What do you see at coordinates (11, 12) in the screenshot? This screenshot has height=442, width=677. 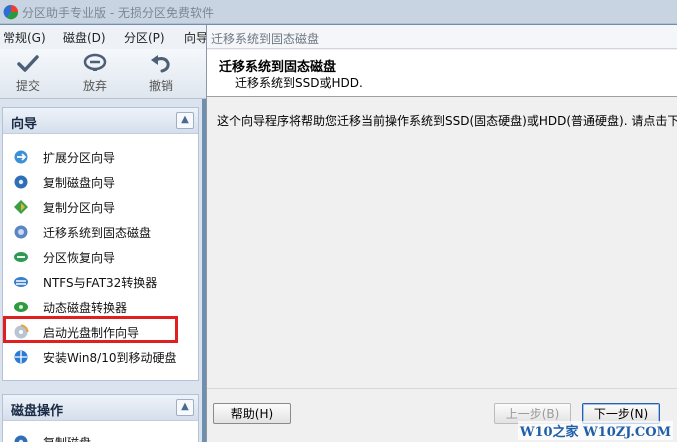 I see `app-logo-icon` at bounding box center [11, 12].